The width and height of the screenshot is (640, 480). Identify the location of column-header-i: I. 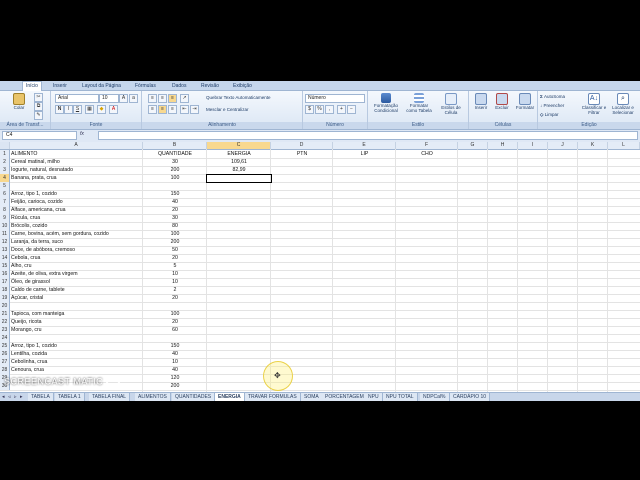
(533, 145).